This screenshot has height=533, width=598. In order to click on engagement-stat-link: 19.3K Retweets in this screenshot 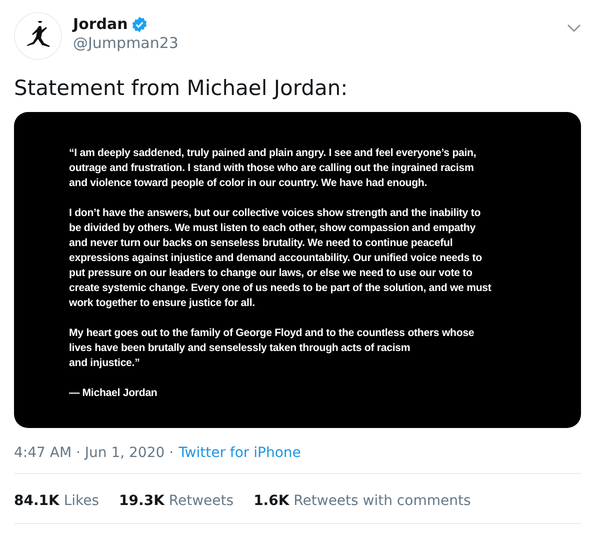, I will do `click(176, 501)`.